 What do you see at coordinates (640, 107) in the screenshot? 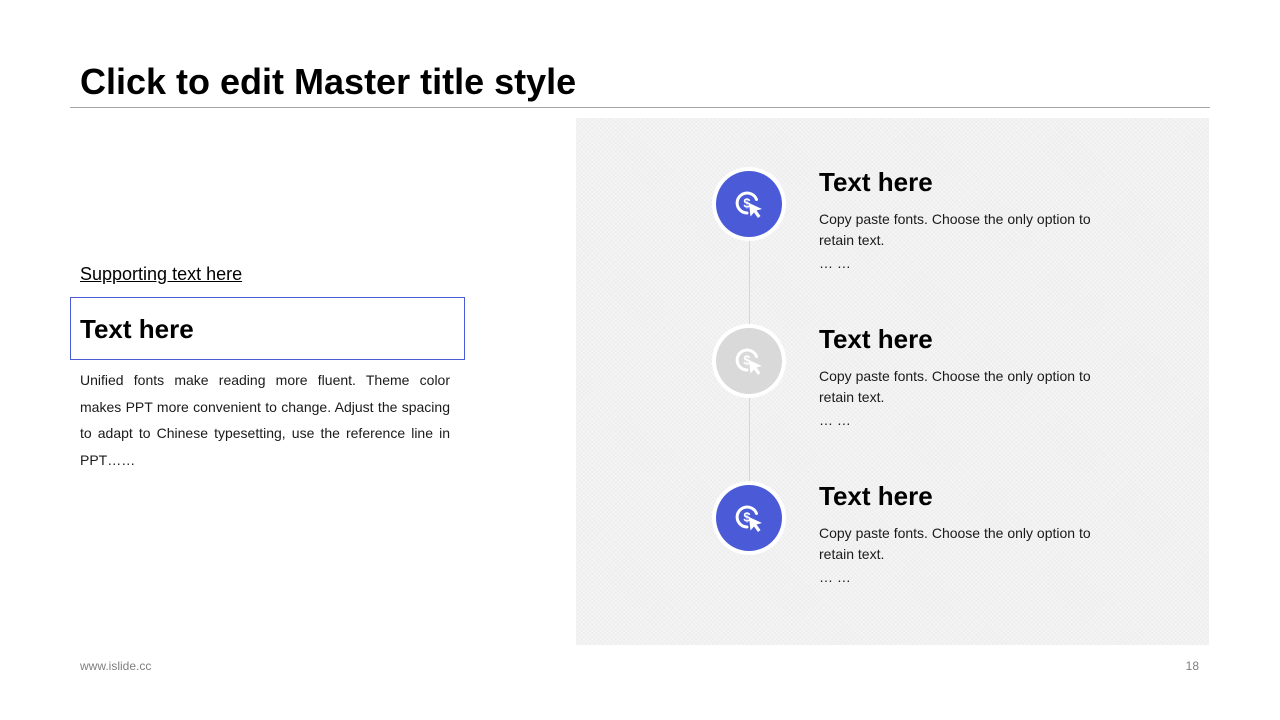
I see `title-divider` at bounding box center [640, 107].